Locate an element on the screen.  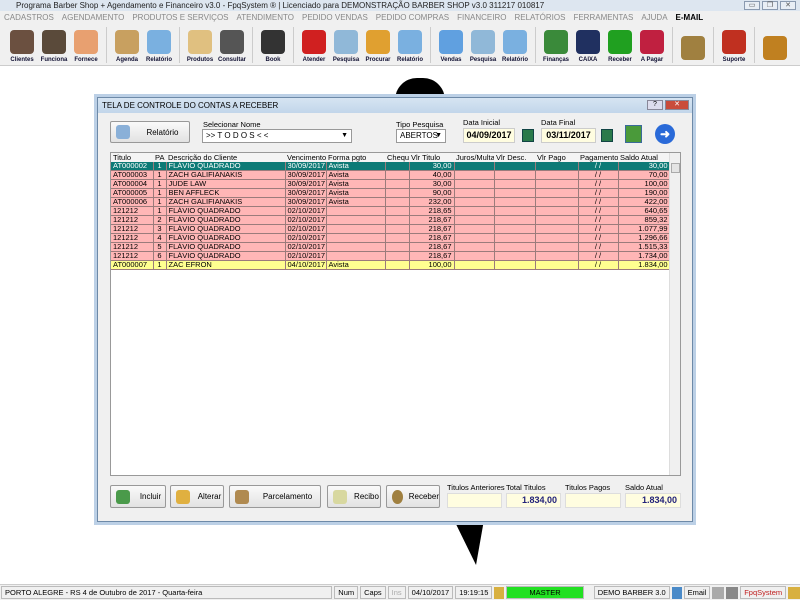
toolbar-button: Produtos is located at coordinates (200, 45).